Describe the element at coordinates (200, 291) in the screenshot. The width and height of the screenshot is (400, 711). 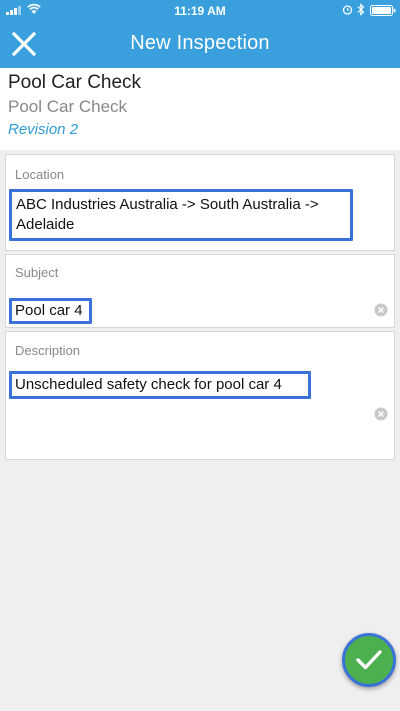
I see `subject-field: Subject Pool car 4` at that location.